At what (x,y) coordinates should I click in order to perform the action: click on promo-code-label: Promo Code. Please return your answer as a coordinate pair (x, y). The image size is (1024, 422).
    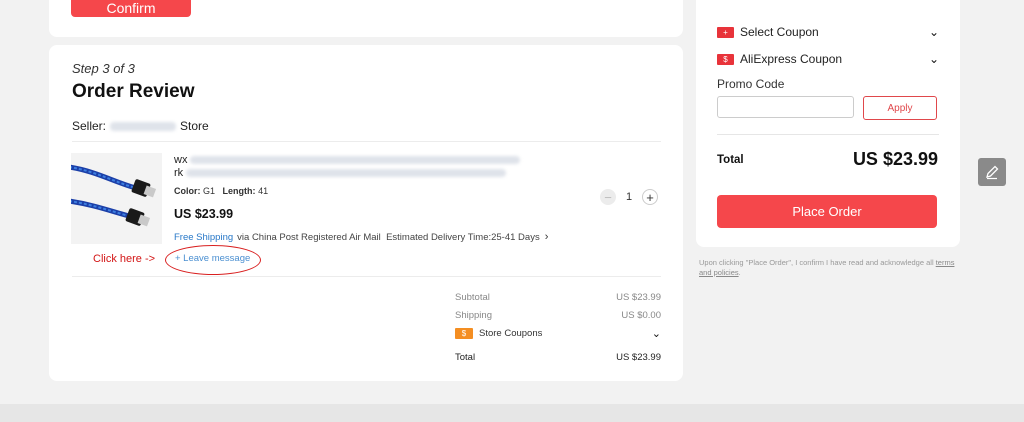
    Looking at the image, I should click on (751, 84).